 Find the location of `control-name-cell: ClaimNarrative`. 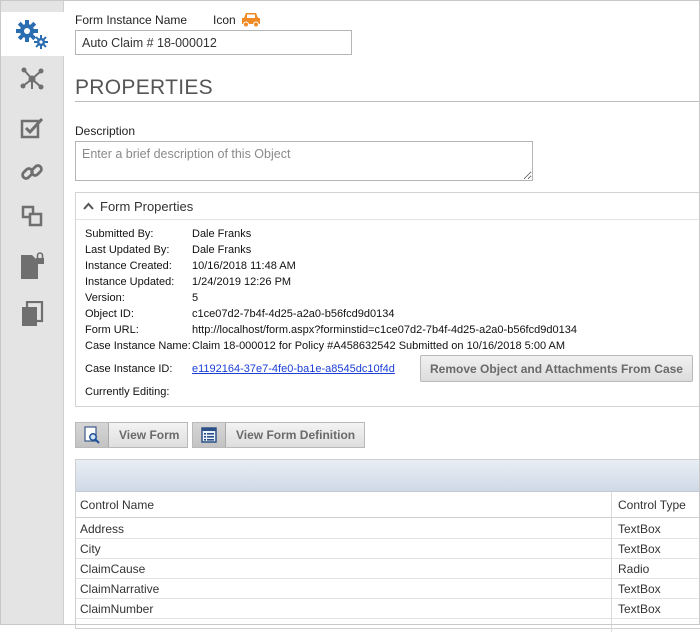

control-name-cell: ClaimNarrative is located at coordinates (120, 589).